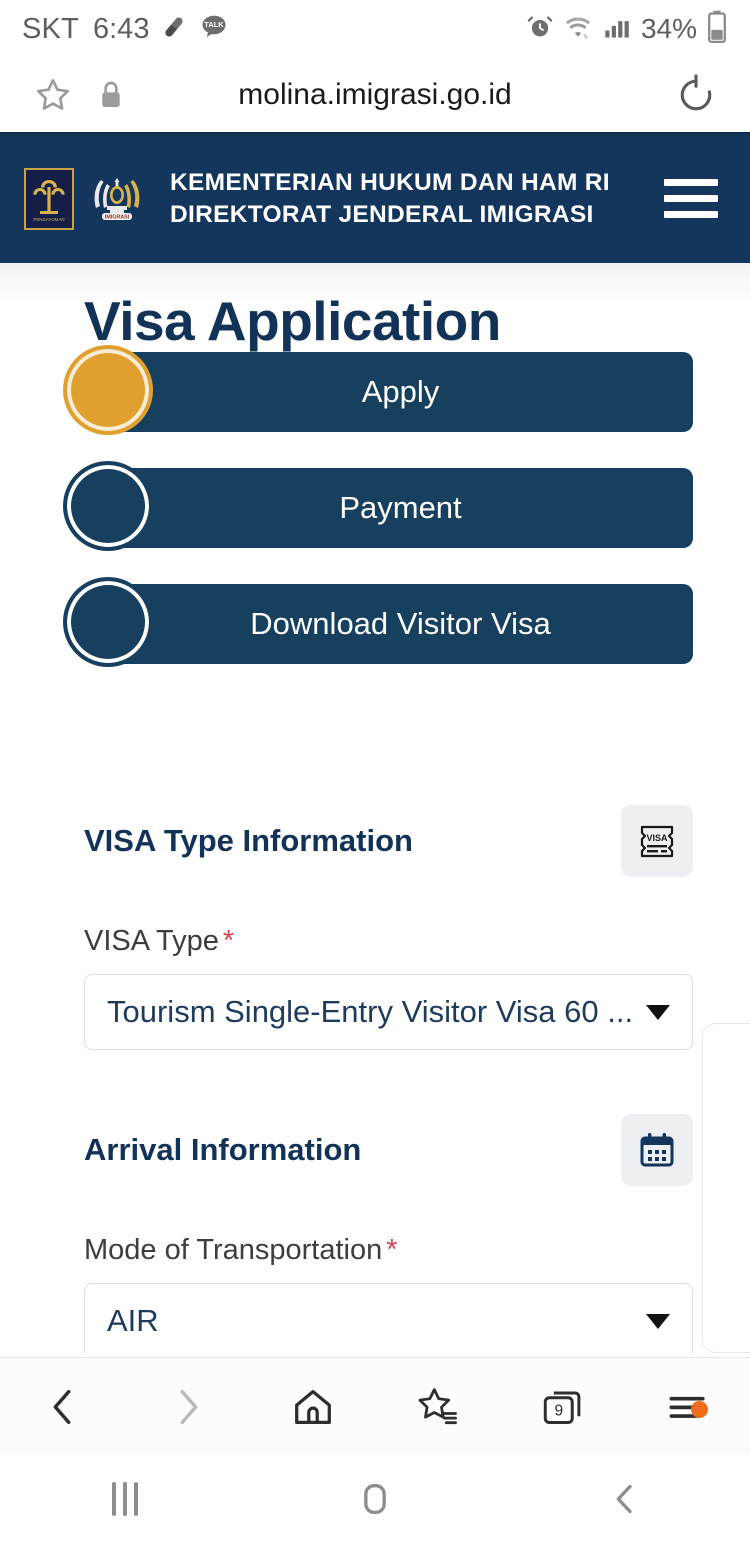  What do you see at coordinates (625, 1499) in the screenshot?
I see `android-back-button` at bounding box center [625, 1499].